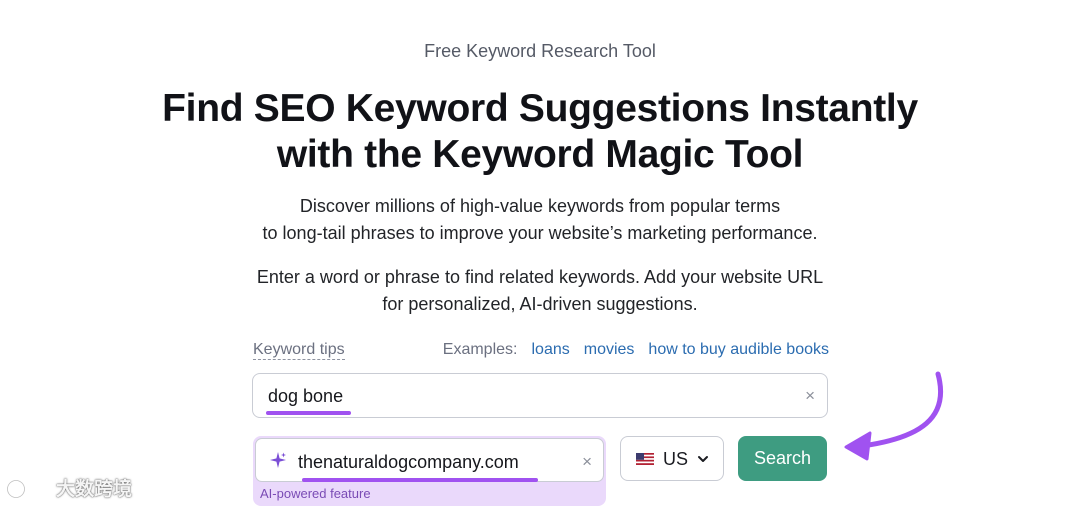 Image resolution: width=1080 pixels, height=506 pixels. Describe the element at coordinates (540, 108) in the screenshot. I see `page-title-line-1: Find SEO Keyword Suggestions Instantly` at that location.